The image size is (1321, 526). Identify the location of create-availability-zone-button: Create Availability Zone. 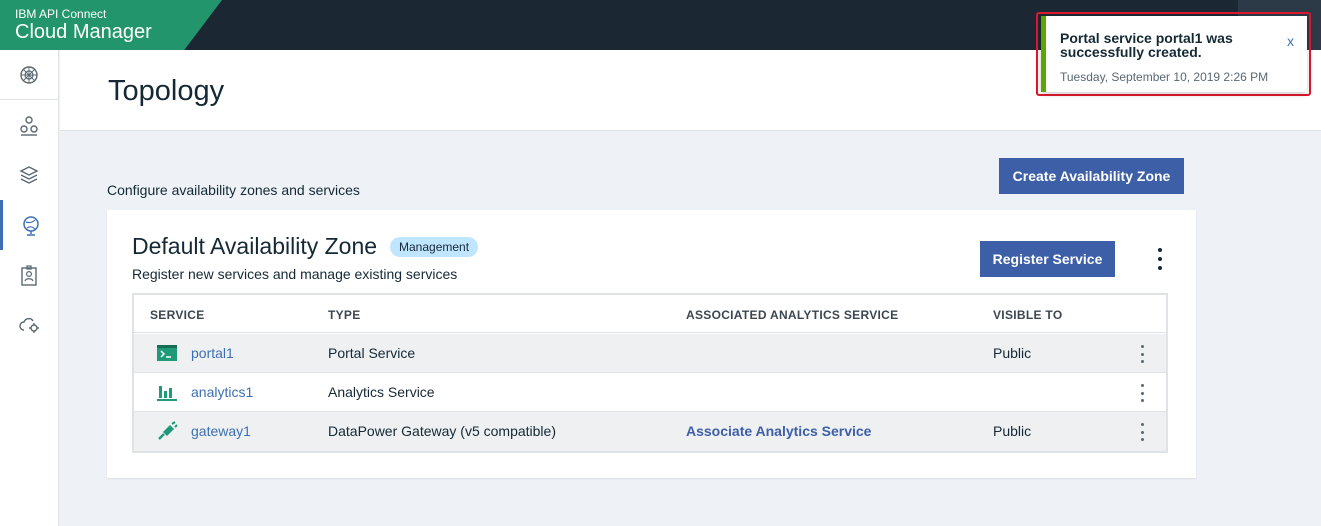
(1091, 176).